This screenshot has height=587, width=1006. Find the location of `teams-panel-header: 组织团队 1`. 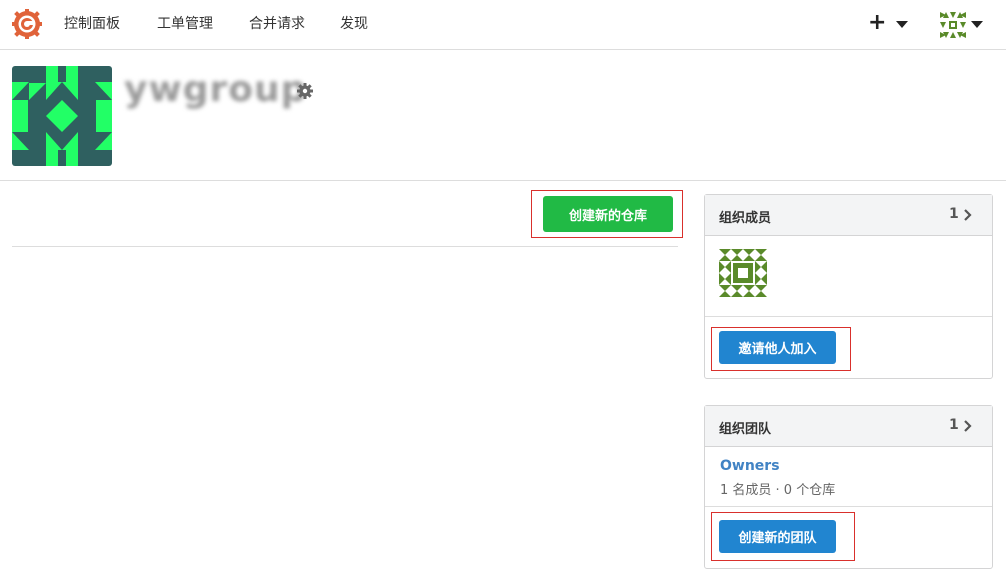

teams-panel-header: 组织团队 1 is located at coordinates (848, 426).